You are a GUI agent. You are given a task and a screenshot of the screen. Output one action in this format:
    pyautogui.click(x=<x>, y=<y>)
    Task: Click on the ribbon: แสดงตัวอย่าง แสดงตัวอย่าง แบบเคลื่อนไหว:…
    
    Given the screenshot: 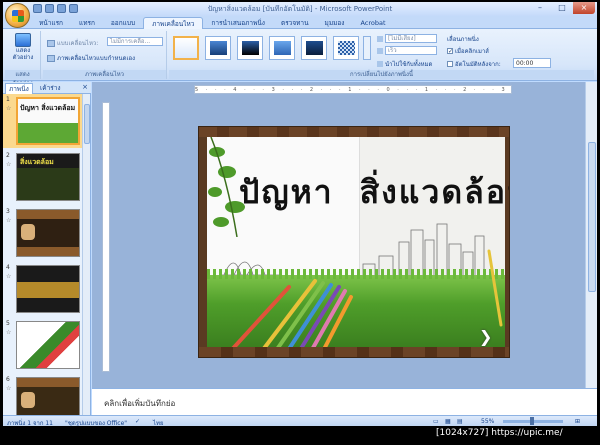 What is the action you would take?
    pyautogui.click(x=300, y=58)
    